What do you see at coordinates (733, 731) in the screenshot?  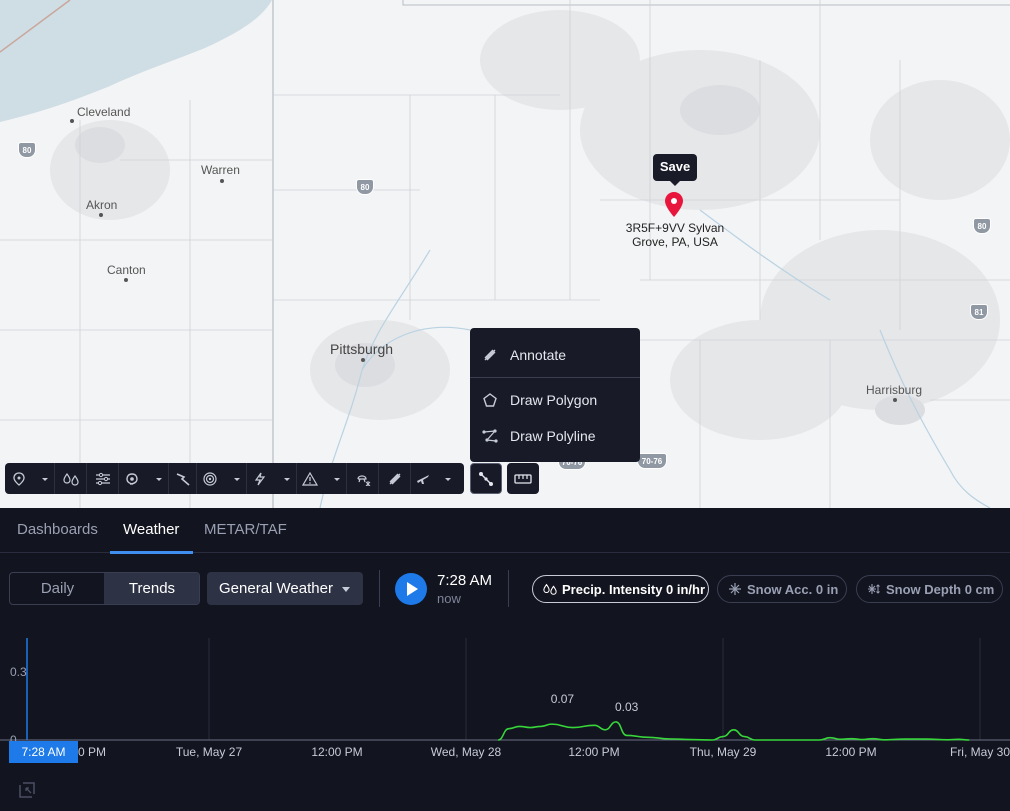 I see `precip-series-line` at bounding box center [733, 731].